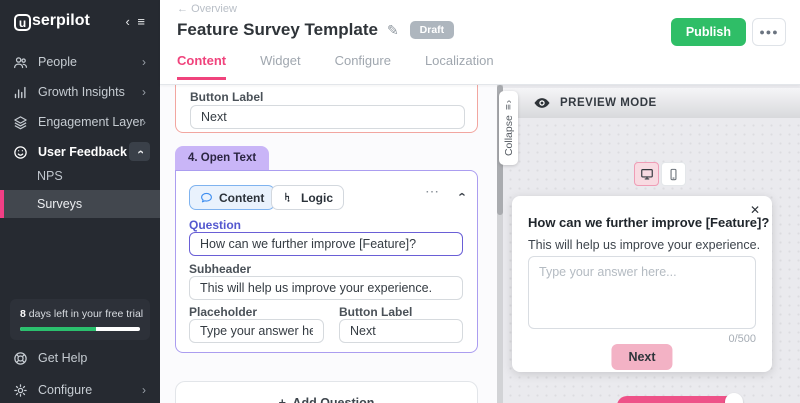 This screenshot has width=800, height=403. Describe the element at coordinates (326, 392) in the screenshot. I see `add-question-button: + Add Question` at that location.